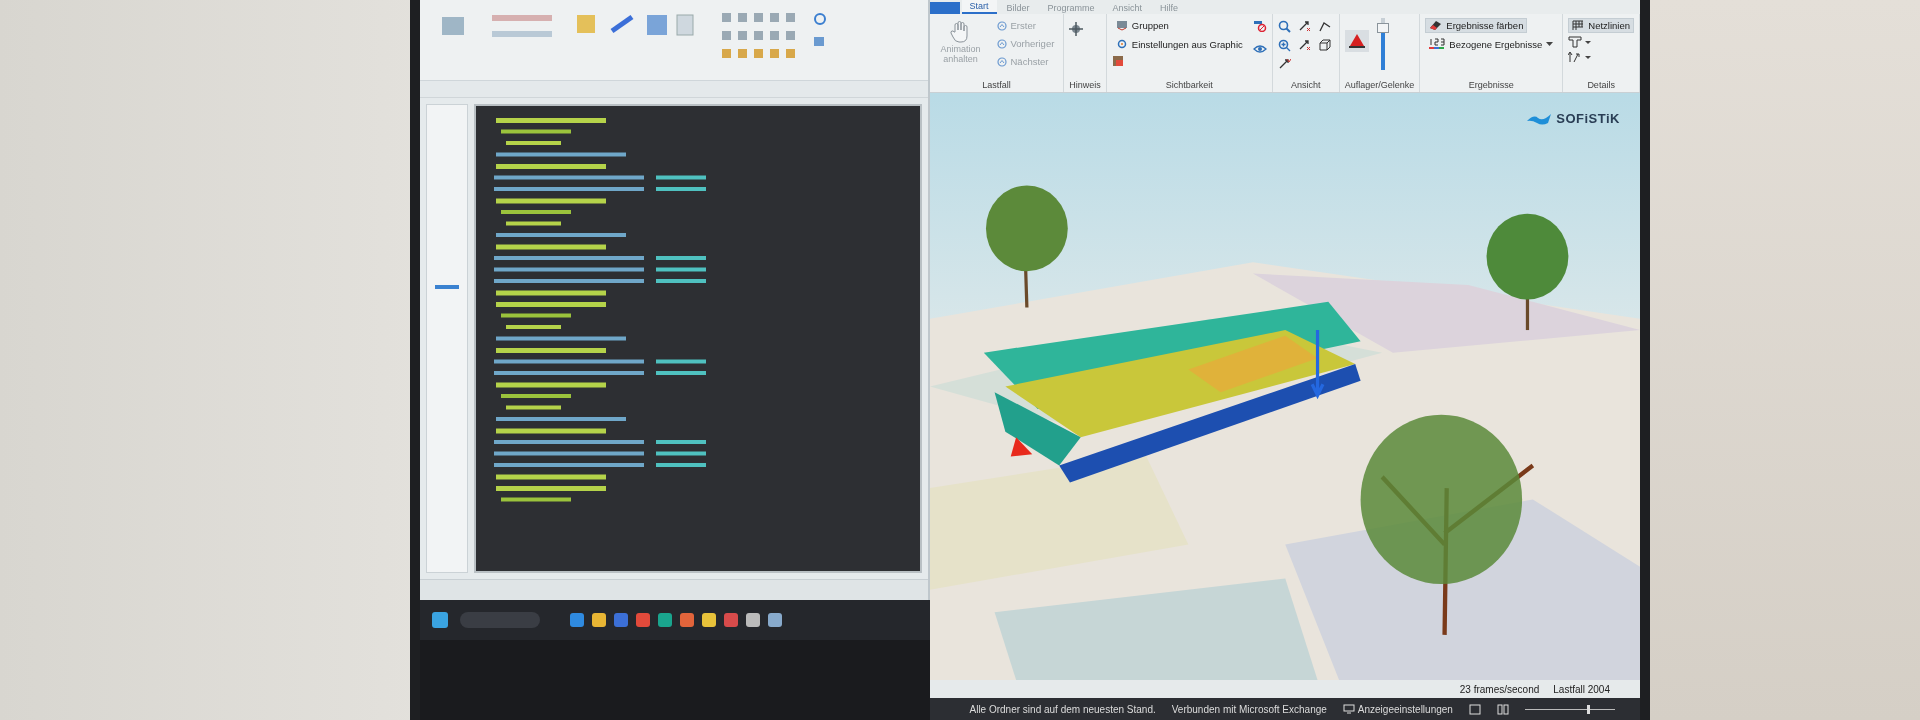  I want to click on ribbon-group-label: Lastfall, so click(996, 85).